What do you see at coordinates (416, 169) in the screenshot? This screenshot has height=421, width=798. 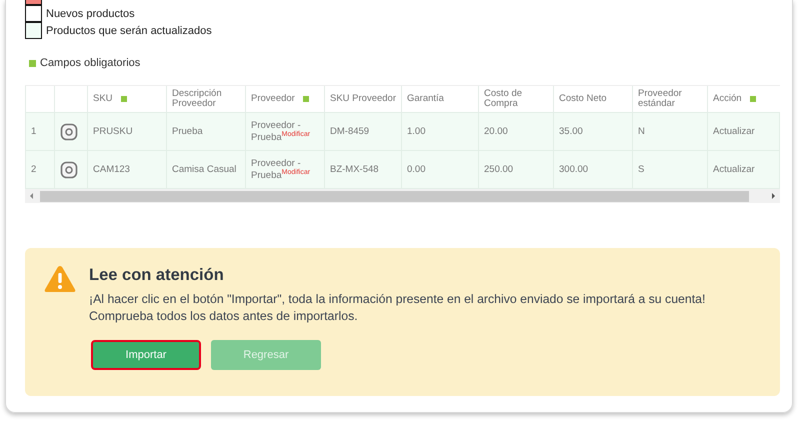 I see `table-cell: 0.00` at bounding box center [416, 169].